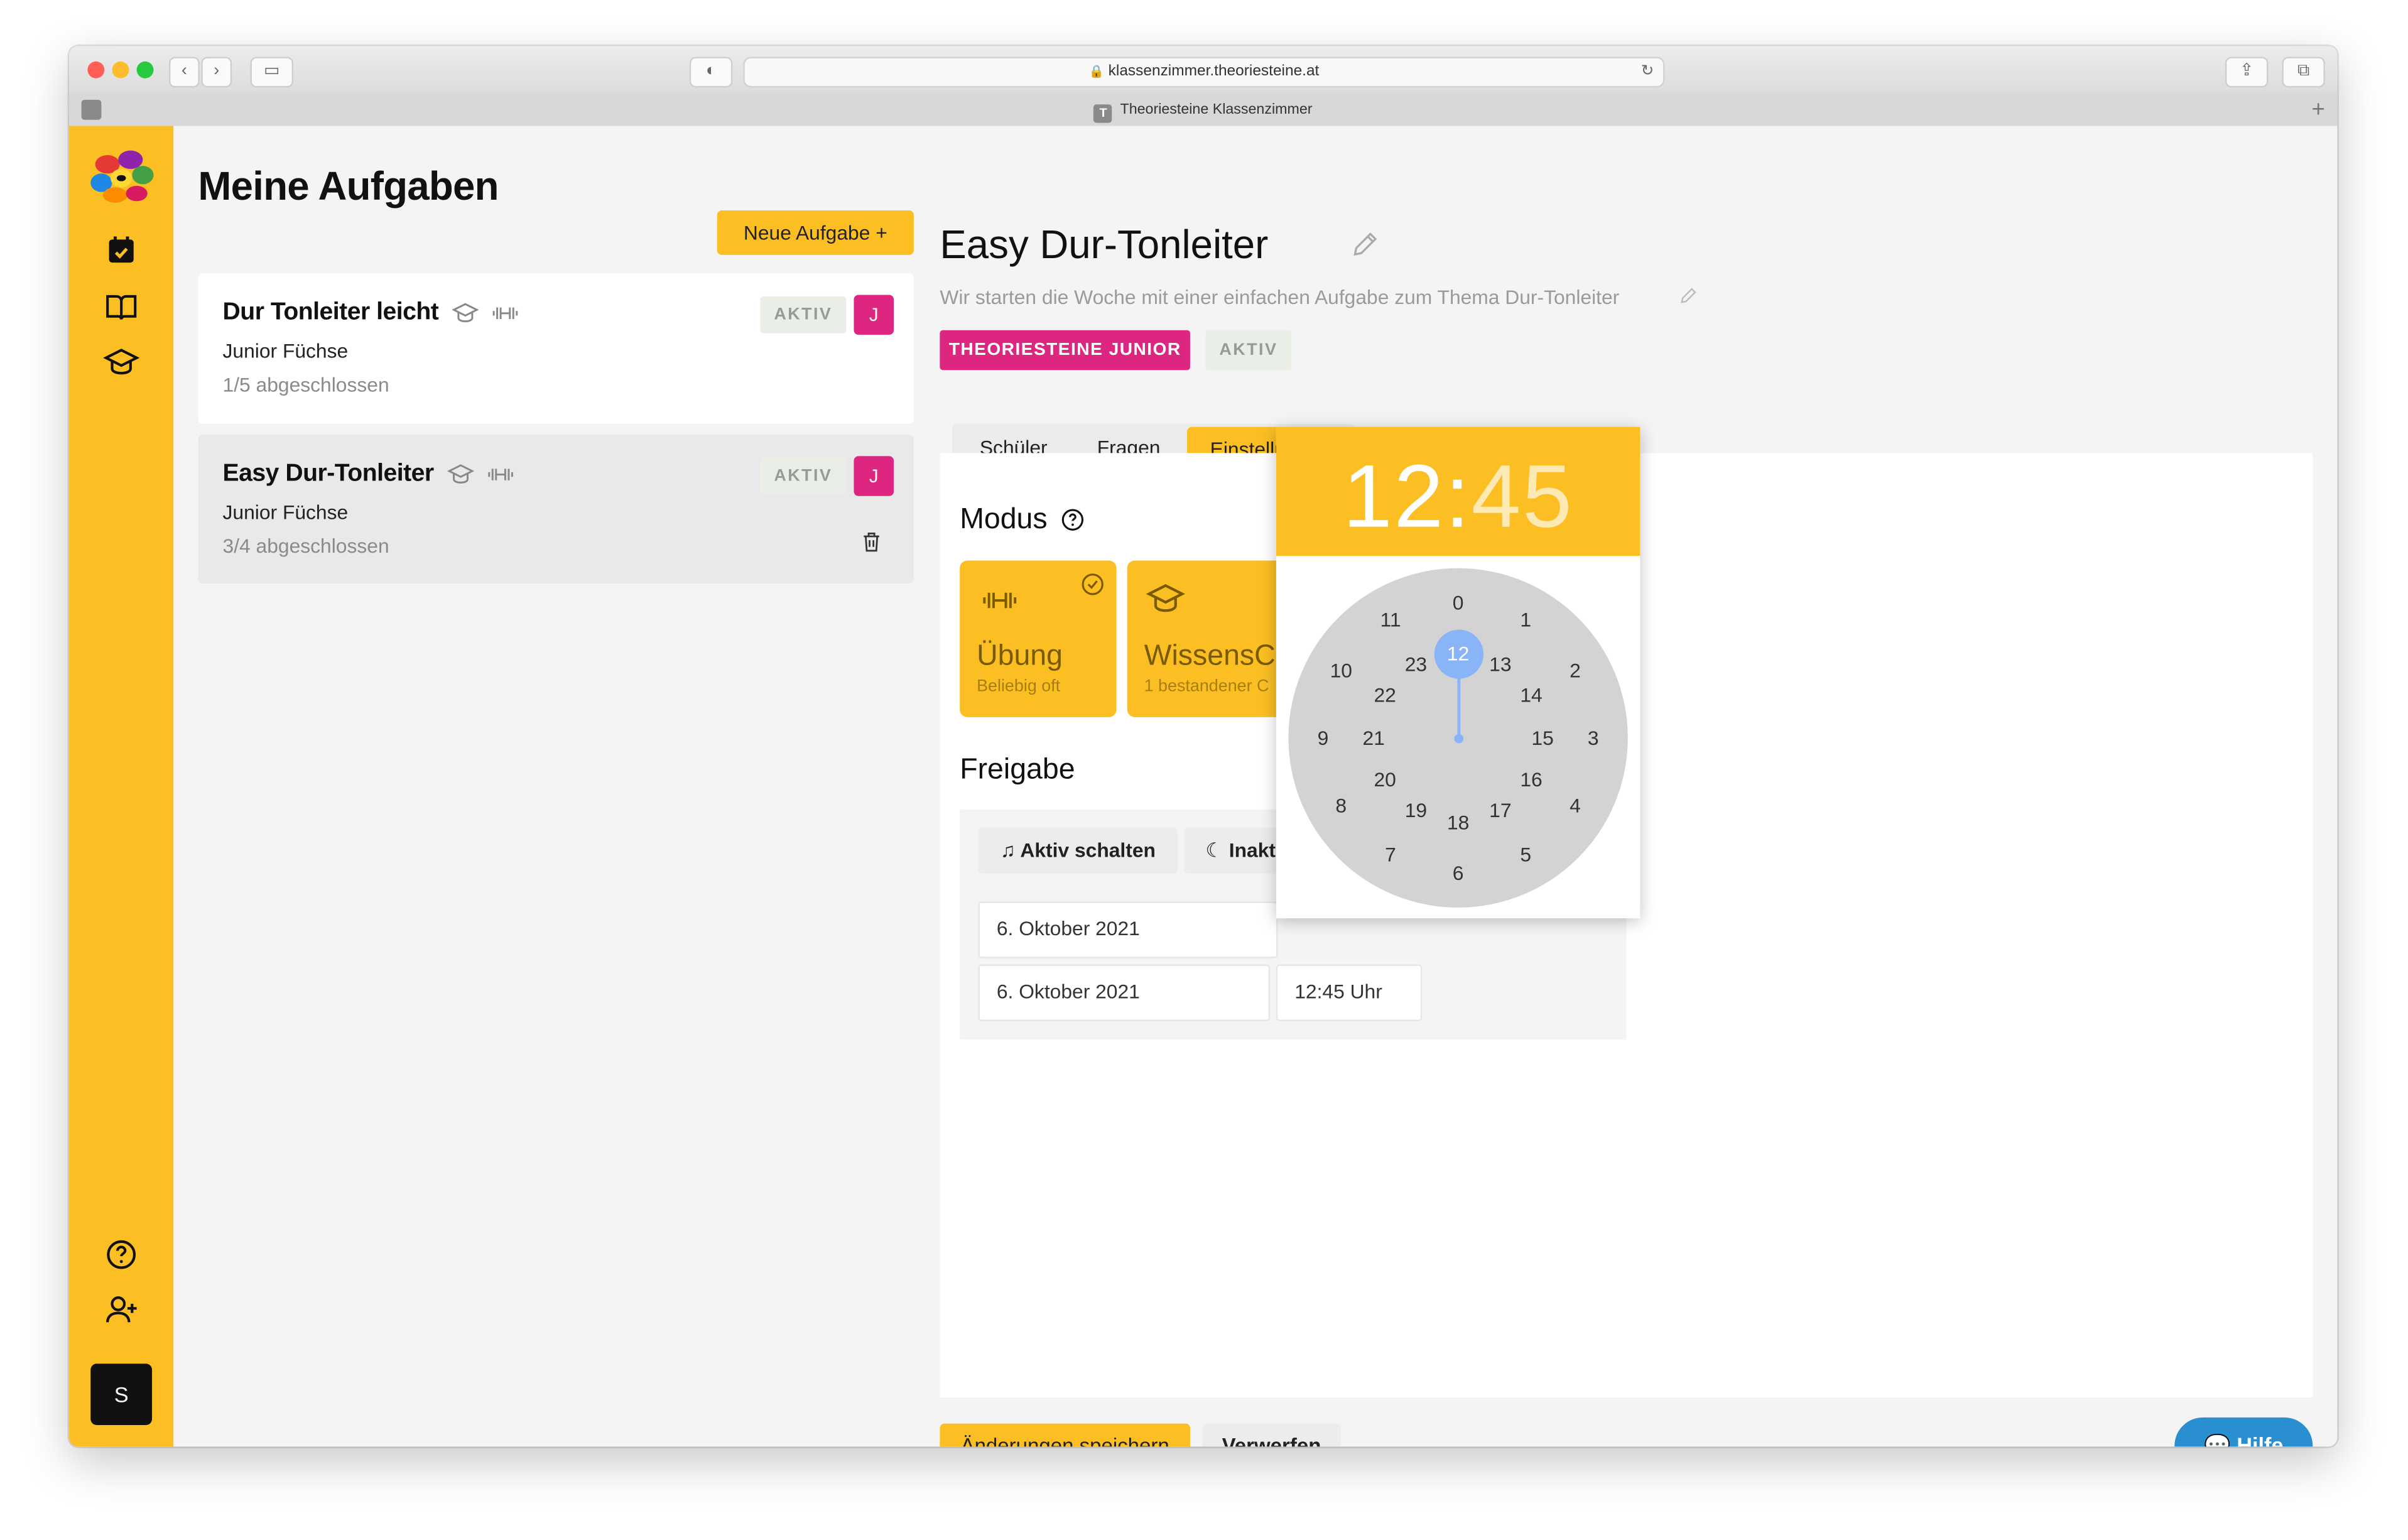 Image resolution: width=2408 pixels, height=1540 pixels. I want to click on favicon-icon: T, so click(1103, 113).